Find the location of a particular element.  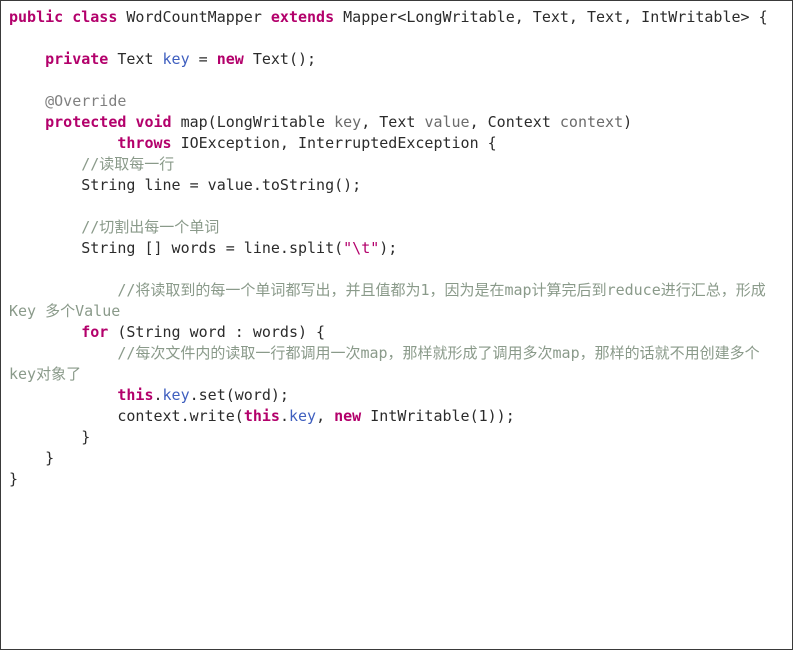

code-token-ann: @Override is located at coordinates (86, 101).